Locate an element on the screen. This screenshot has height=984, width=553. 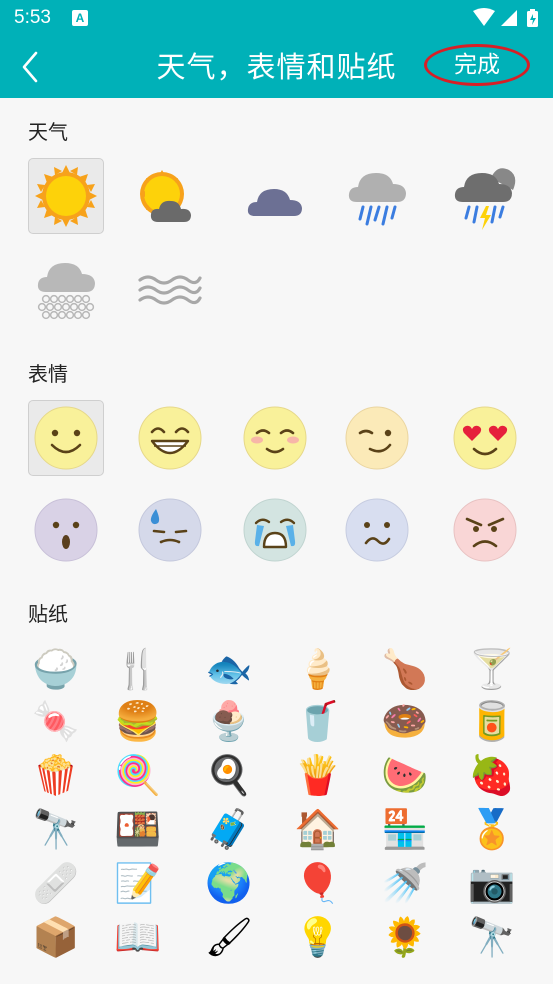
suitcase-sticker: 🧳 is located at coordinates (229, 829).